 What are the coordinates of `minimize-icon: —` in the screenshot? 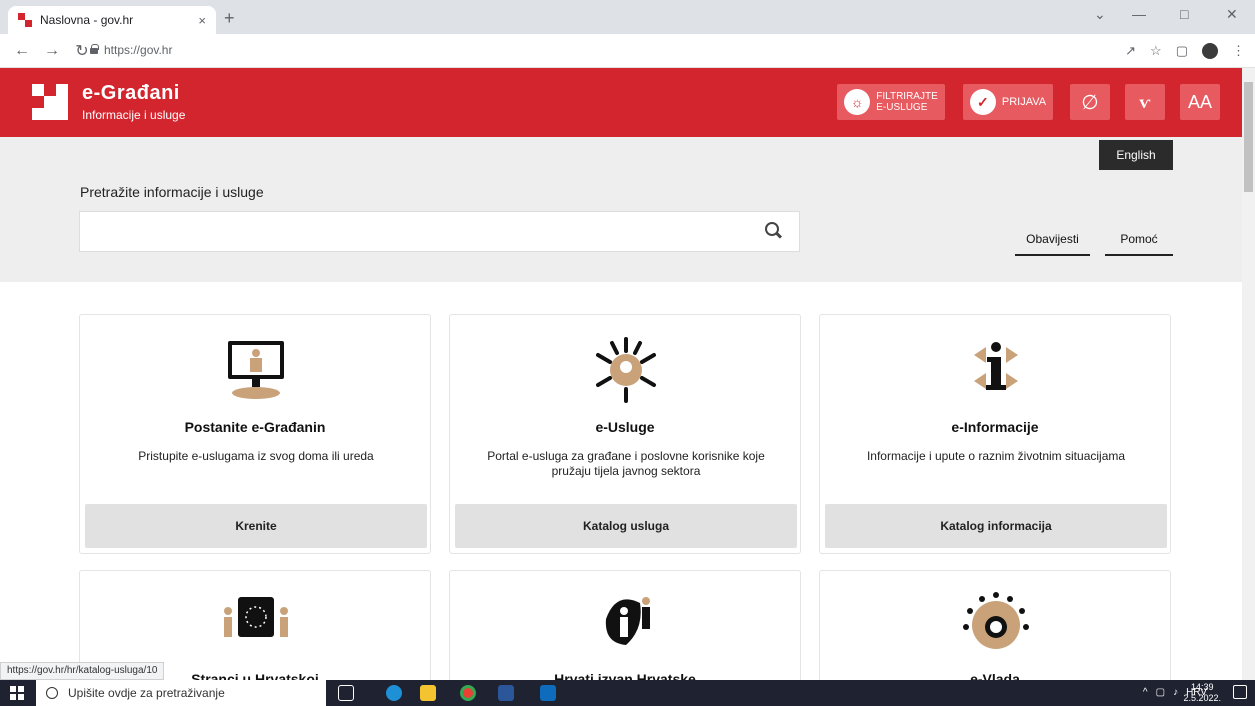 It's located at (1139, 14).